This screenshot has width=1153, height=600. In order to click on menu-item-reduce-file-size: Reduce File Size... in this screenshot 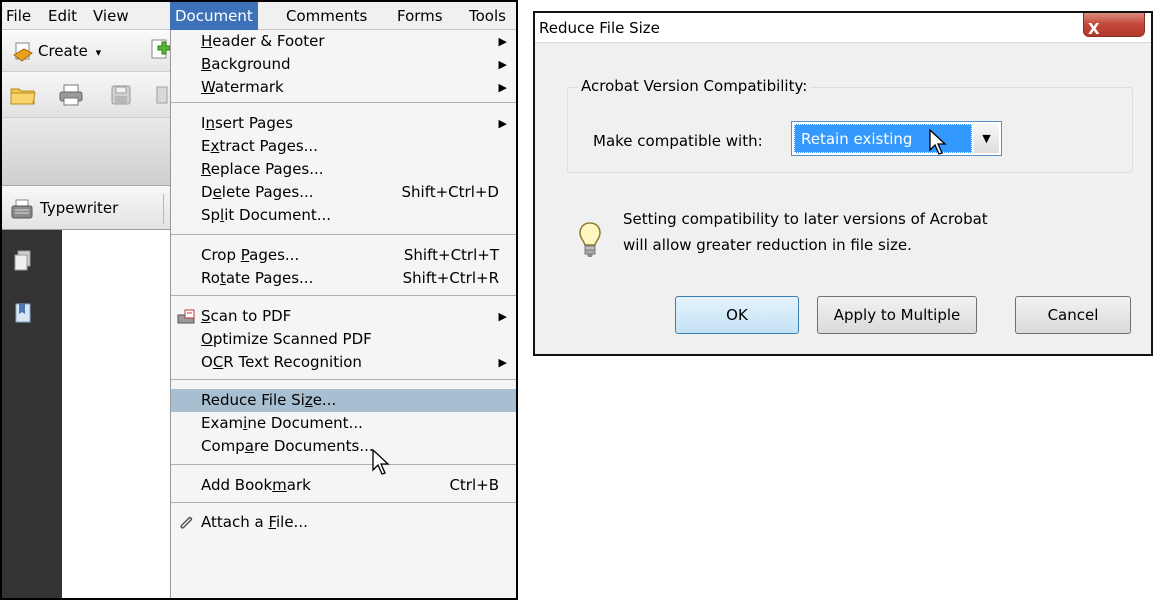, I will do `click(343, 400)`.